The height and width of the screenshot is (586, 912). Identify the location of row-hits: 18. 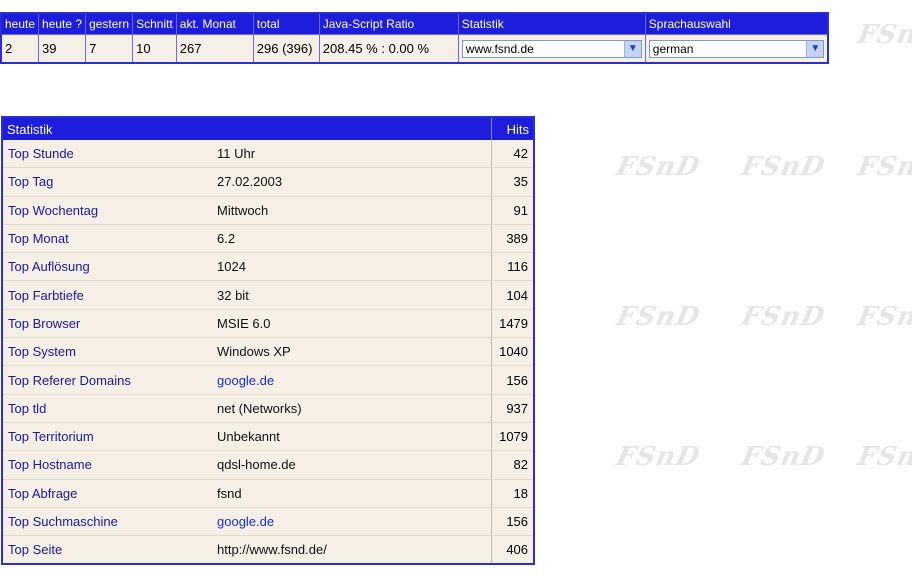
(512, 493).